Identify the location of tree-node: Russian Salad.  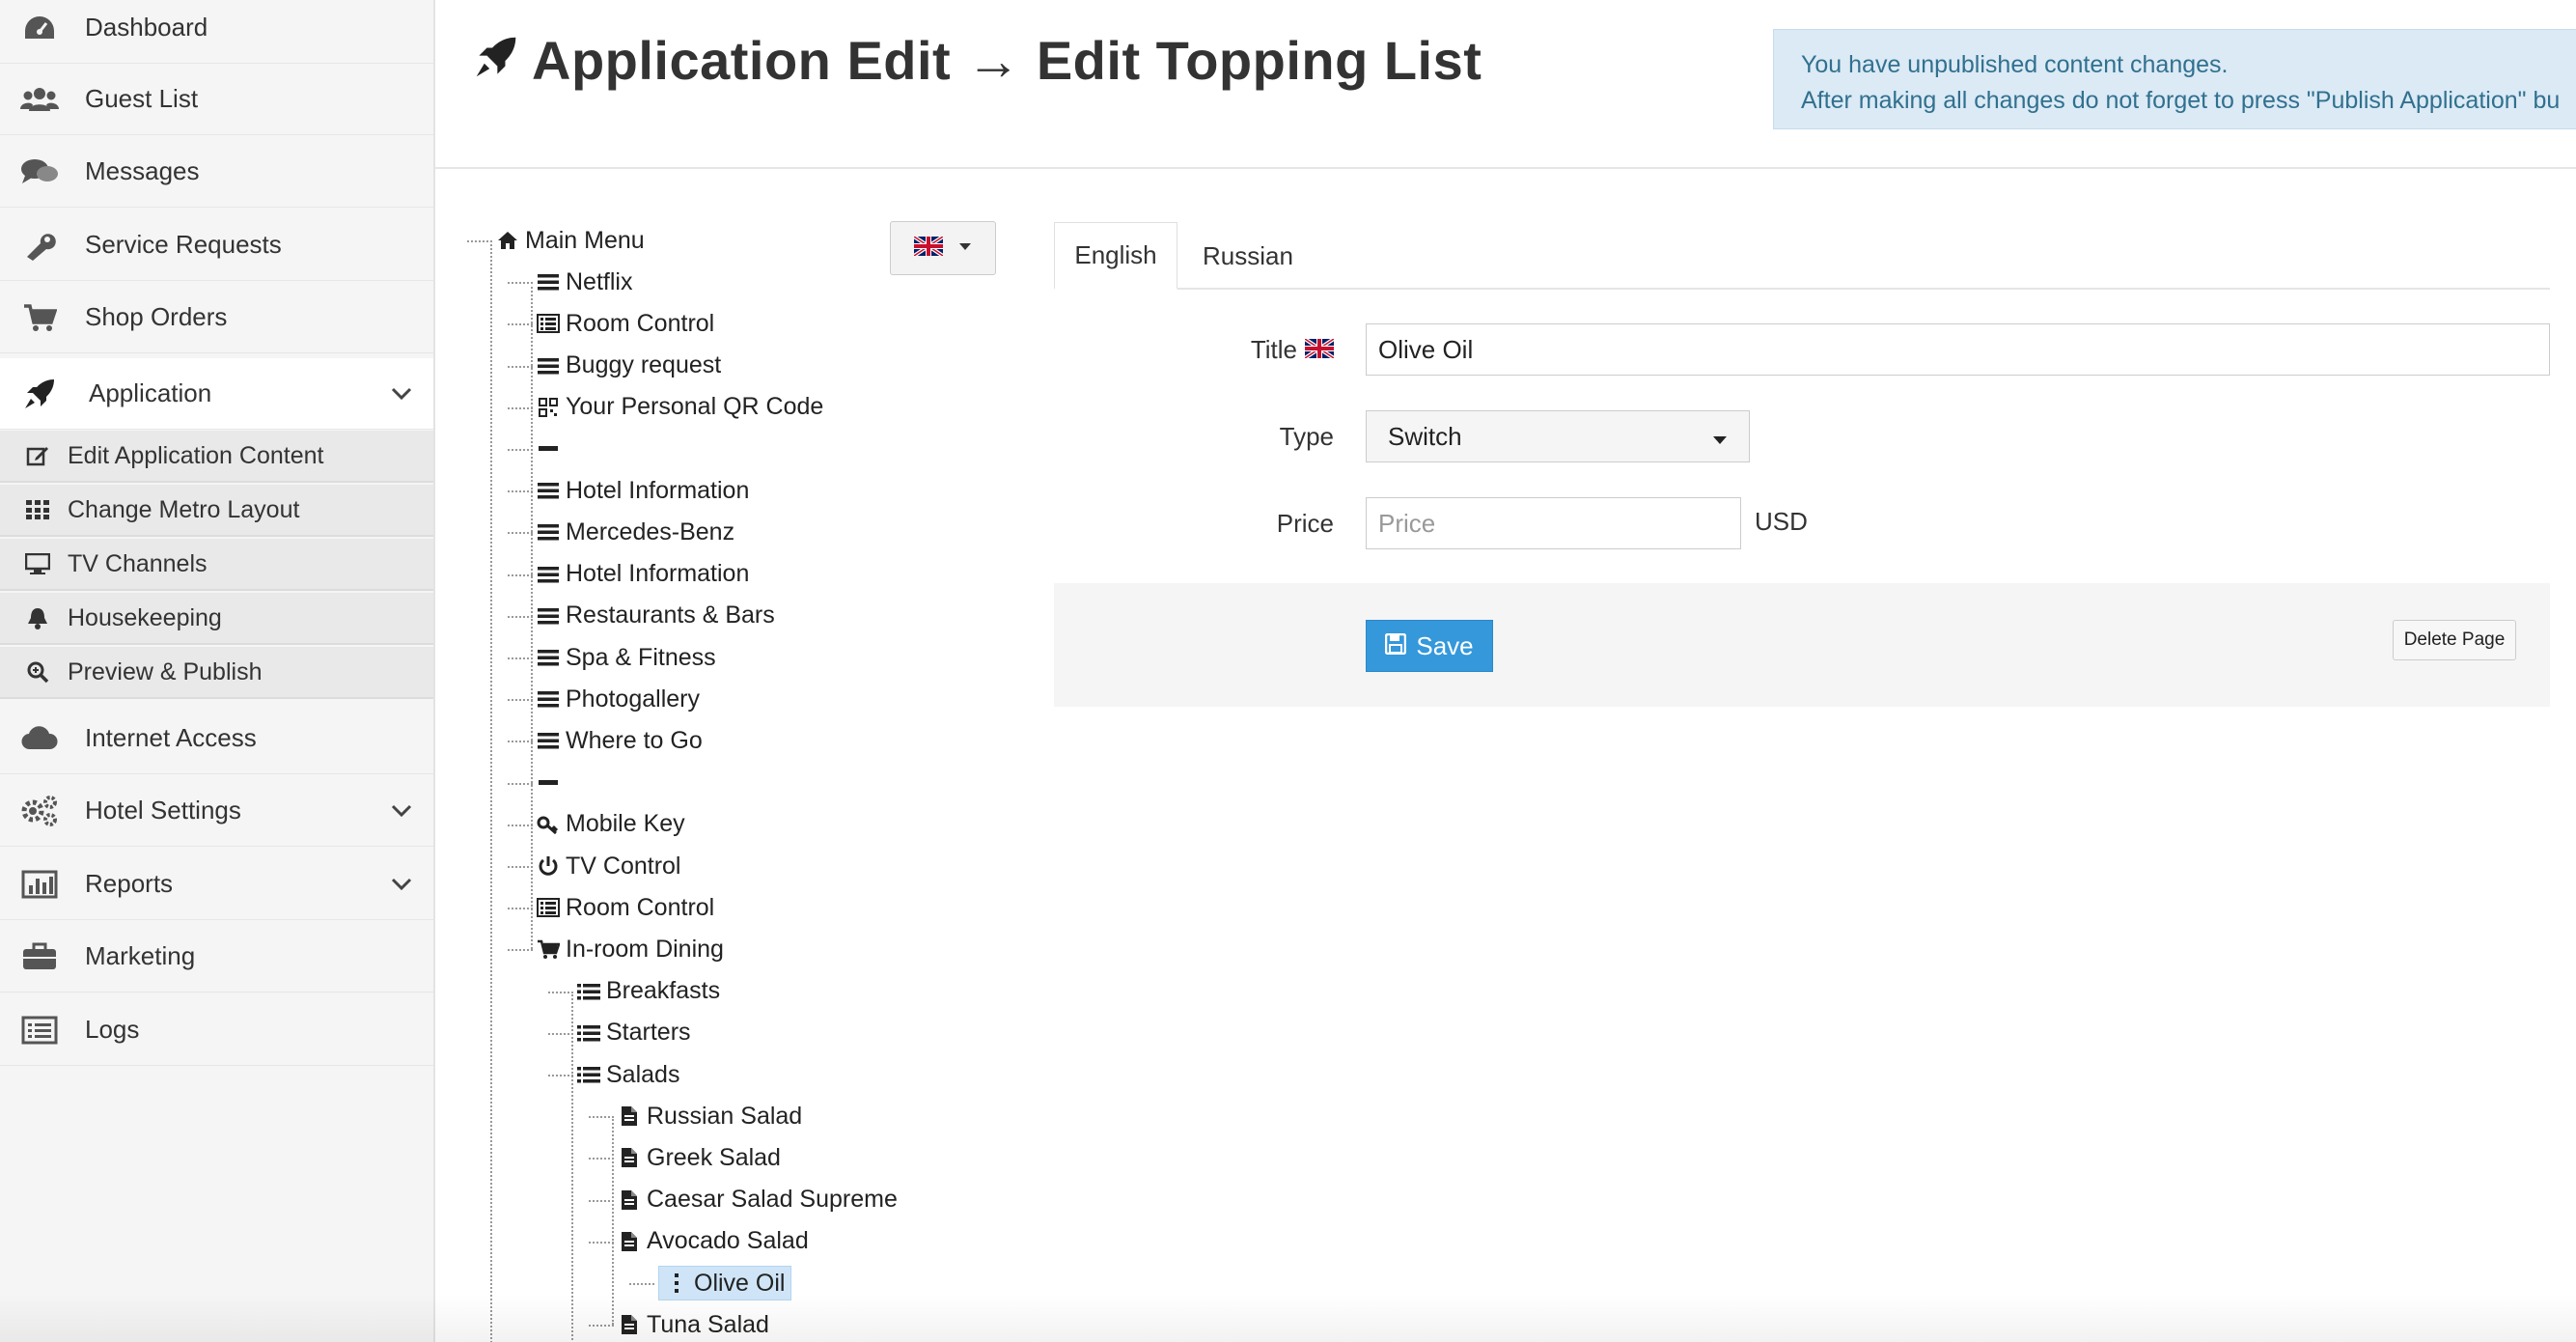
(710, 1116).